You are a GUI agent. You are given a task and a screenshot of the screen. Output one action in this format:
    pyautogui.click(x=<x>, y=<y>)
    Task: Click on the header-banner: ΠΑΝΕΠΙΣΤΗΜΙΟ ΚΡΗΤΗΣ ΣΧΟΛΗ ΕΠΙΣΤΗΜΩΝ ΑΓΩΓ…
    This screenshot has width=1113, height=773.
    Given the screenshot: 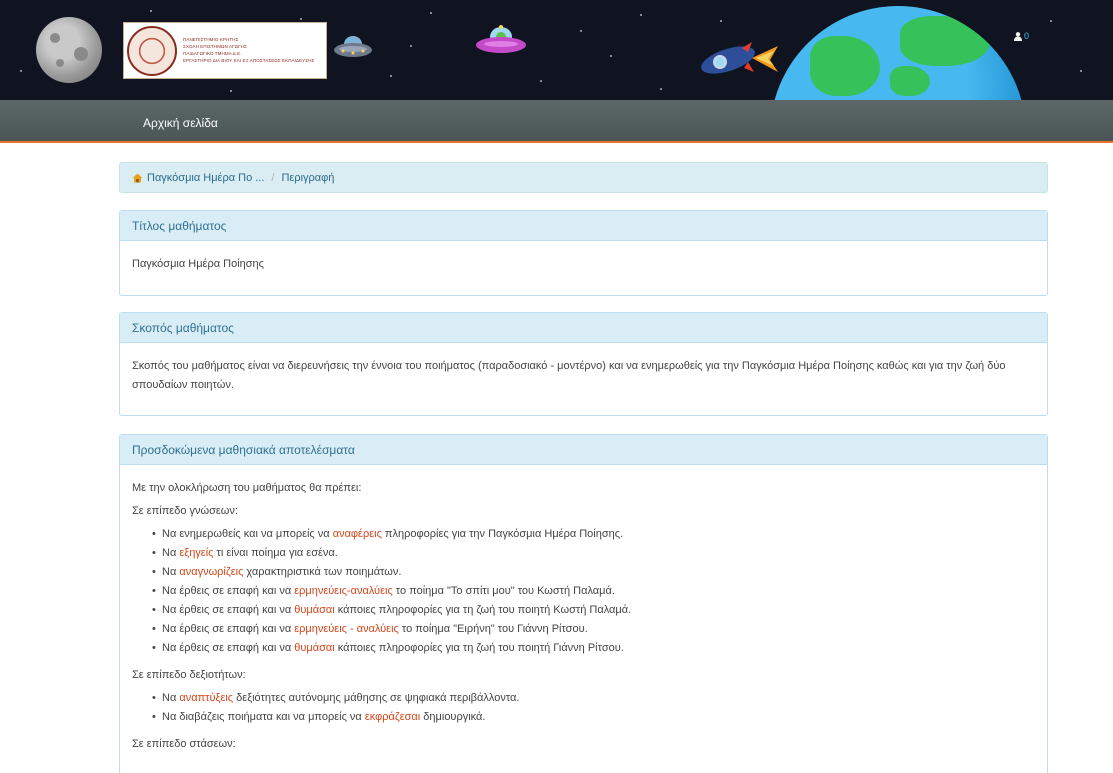 What is the action you would take?
    pyautogui.click(x=556, y=50)
    